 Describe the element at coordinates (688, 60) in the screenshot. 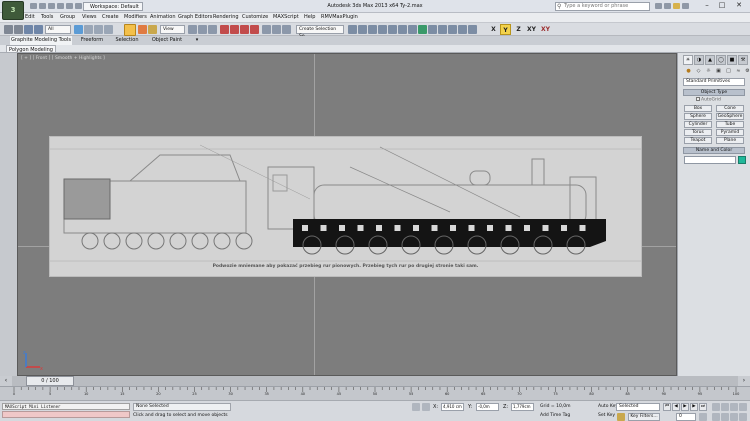

I see `create-tab-icon: ☀` at that location.